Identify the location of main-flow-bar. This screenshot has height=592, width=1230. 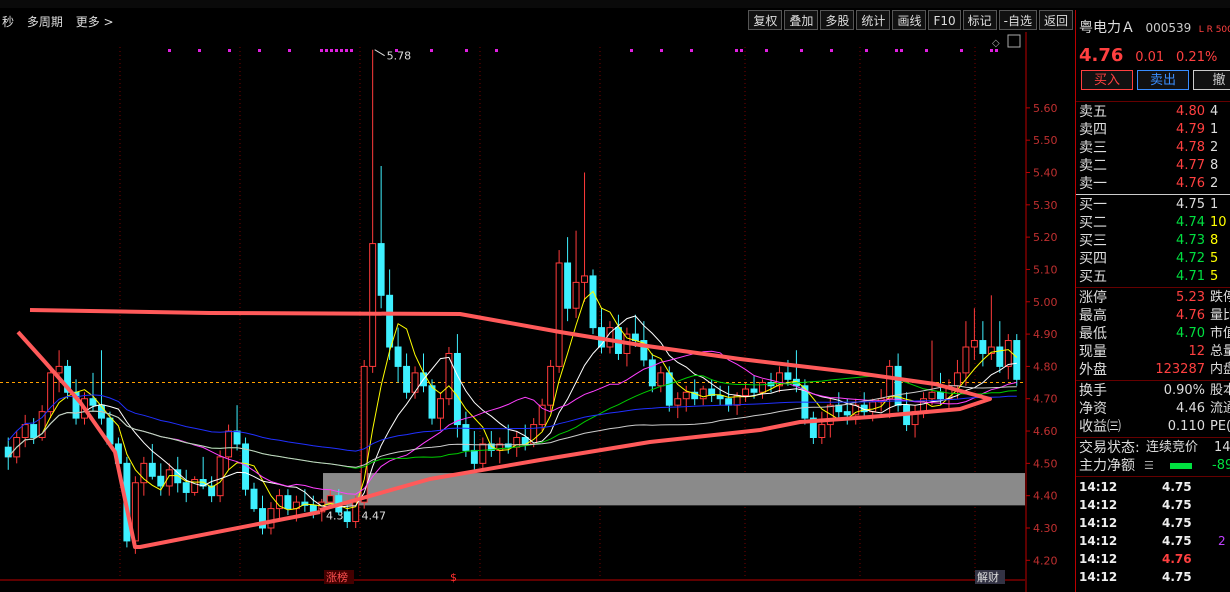
(1181, 466).